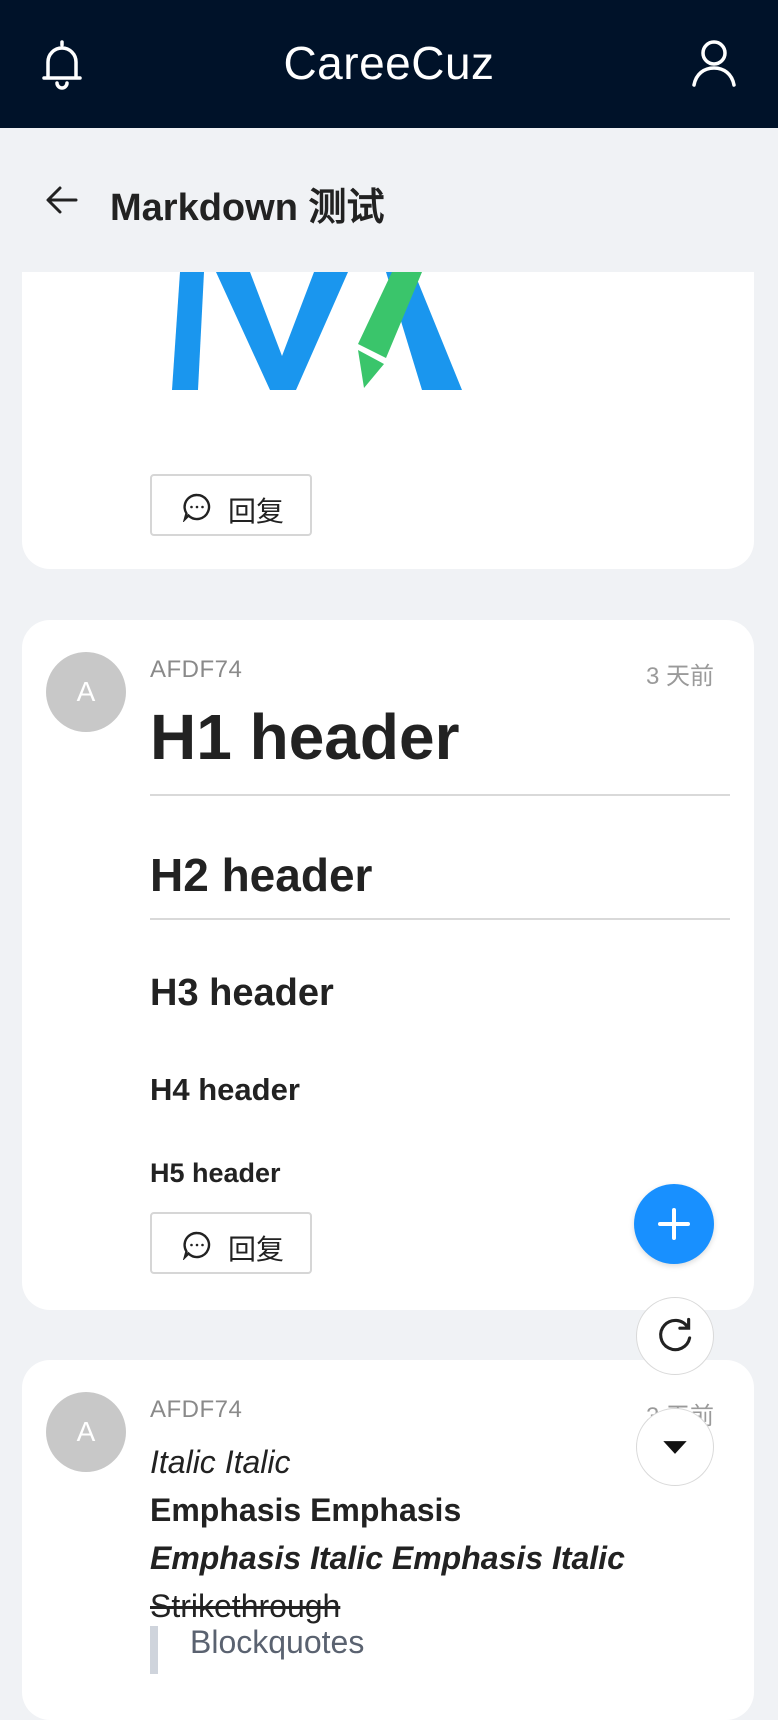  I want to click on markdown-h2: H2 header, so click(261, 875).